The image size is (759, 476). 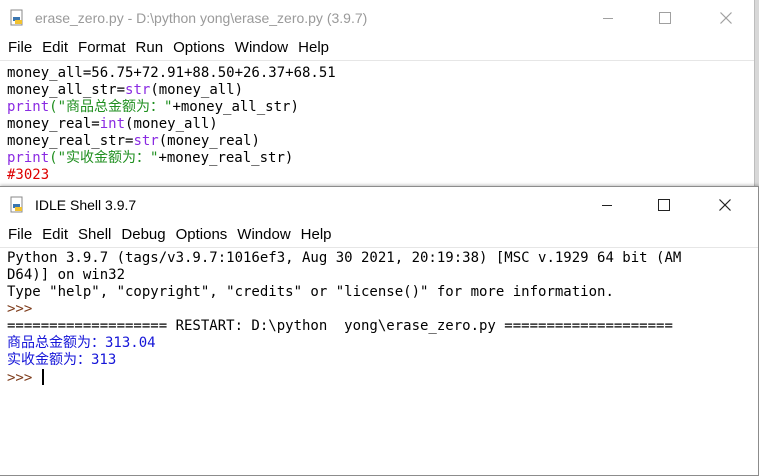 I want to click on output-line: 商品总金额为：313.04, so click(x=81, y=343).